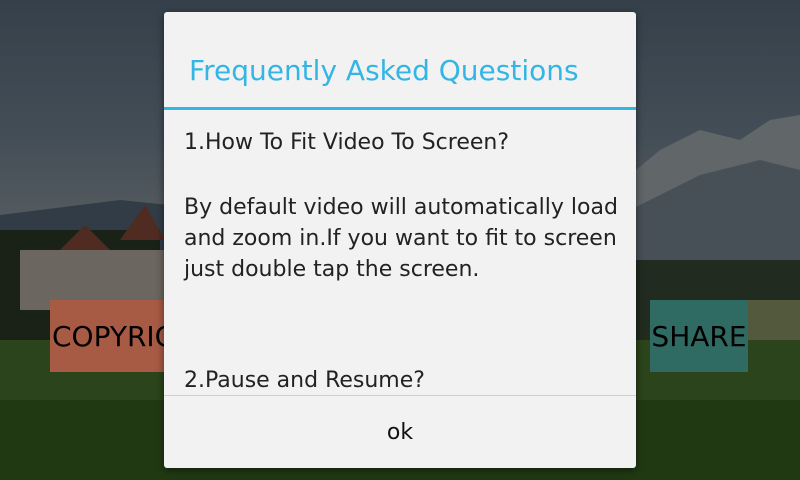 The image size is (800, 480). I want to click on dialog-title: Frequently Asked Questions, so click(384, 70).